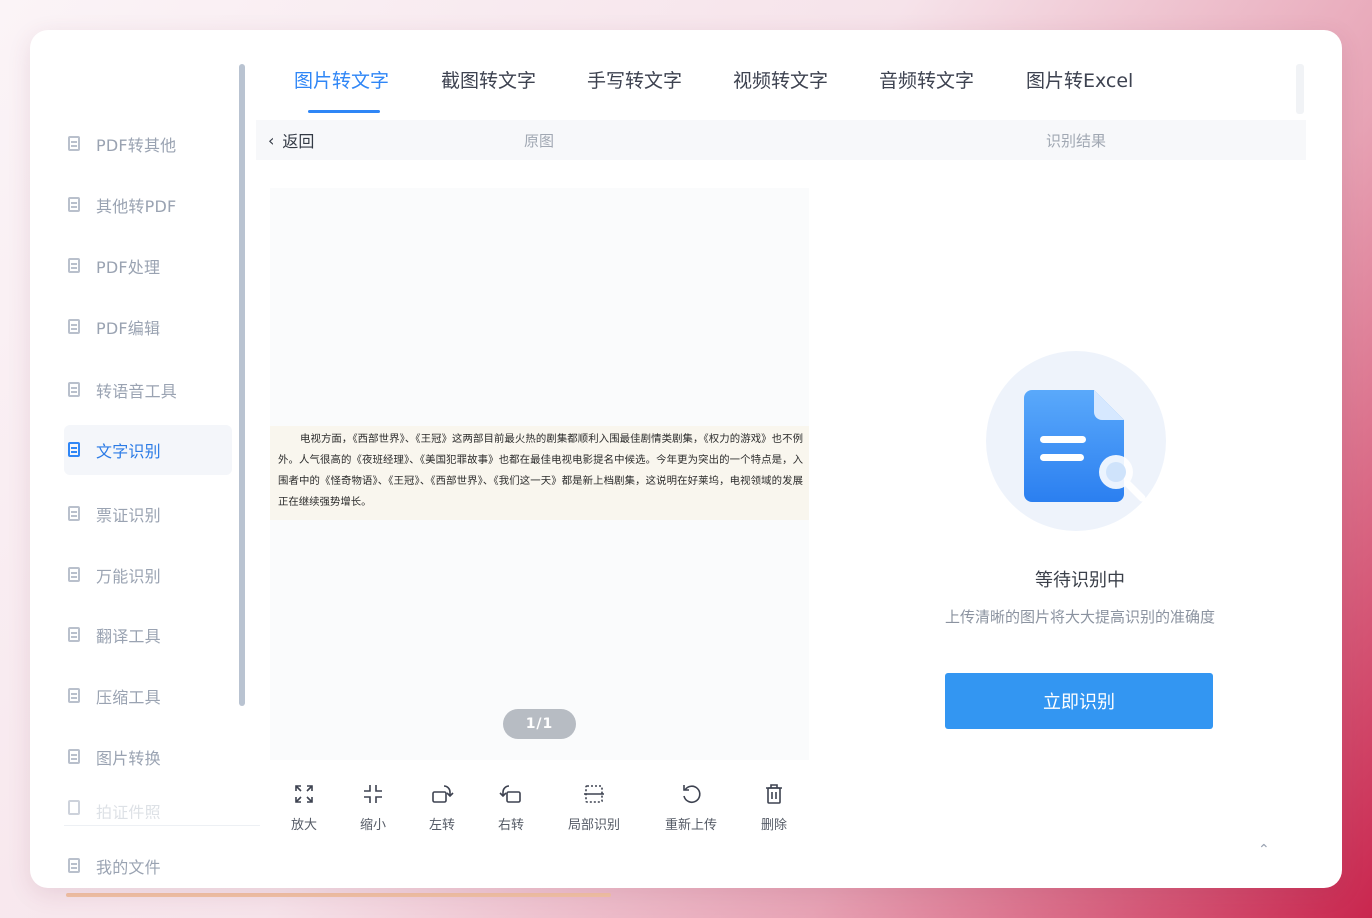 Image resolution: width=1372 pixels, height=918 pixels. What do you see at coordinates (75, 808) in the screenshot?
I see `id-photo-icon` at bounding box center [75, 808].